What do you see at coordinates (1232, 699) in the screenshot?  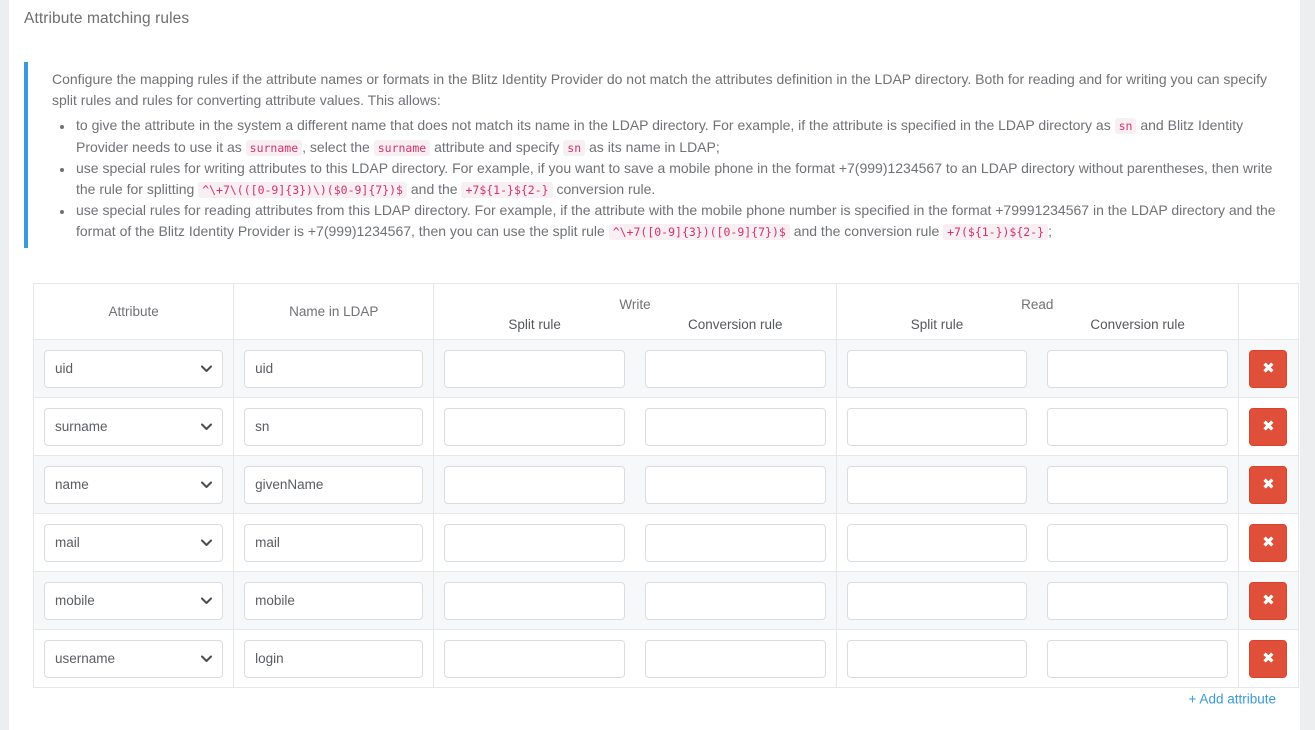 I see `add-attribute-link: + Add attribute` at bounding box center [1232, 699].